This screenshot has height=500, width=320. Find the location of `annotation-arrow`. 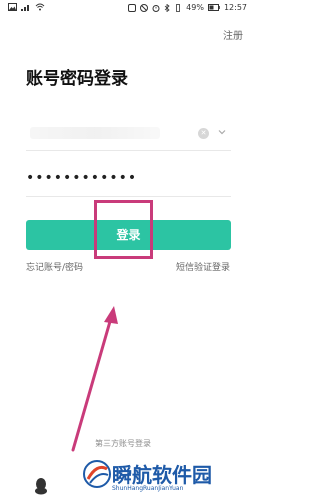

annotation-arrow is located at coordinates (94, 379).